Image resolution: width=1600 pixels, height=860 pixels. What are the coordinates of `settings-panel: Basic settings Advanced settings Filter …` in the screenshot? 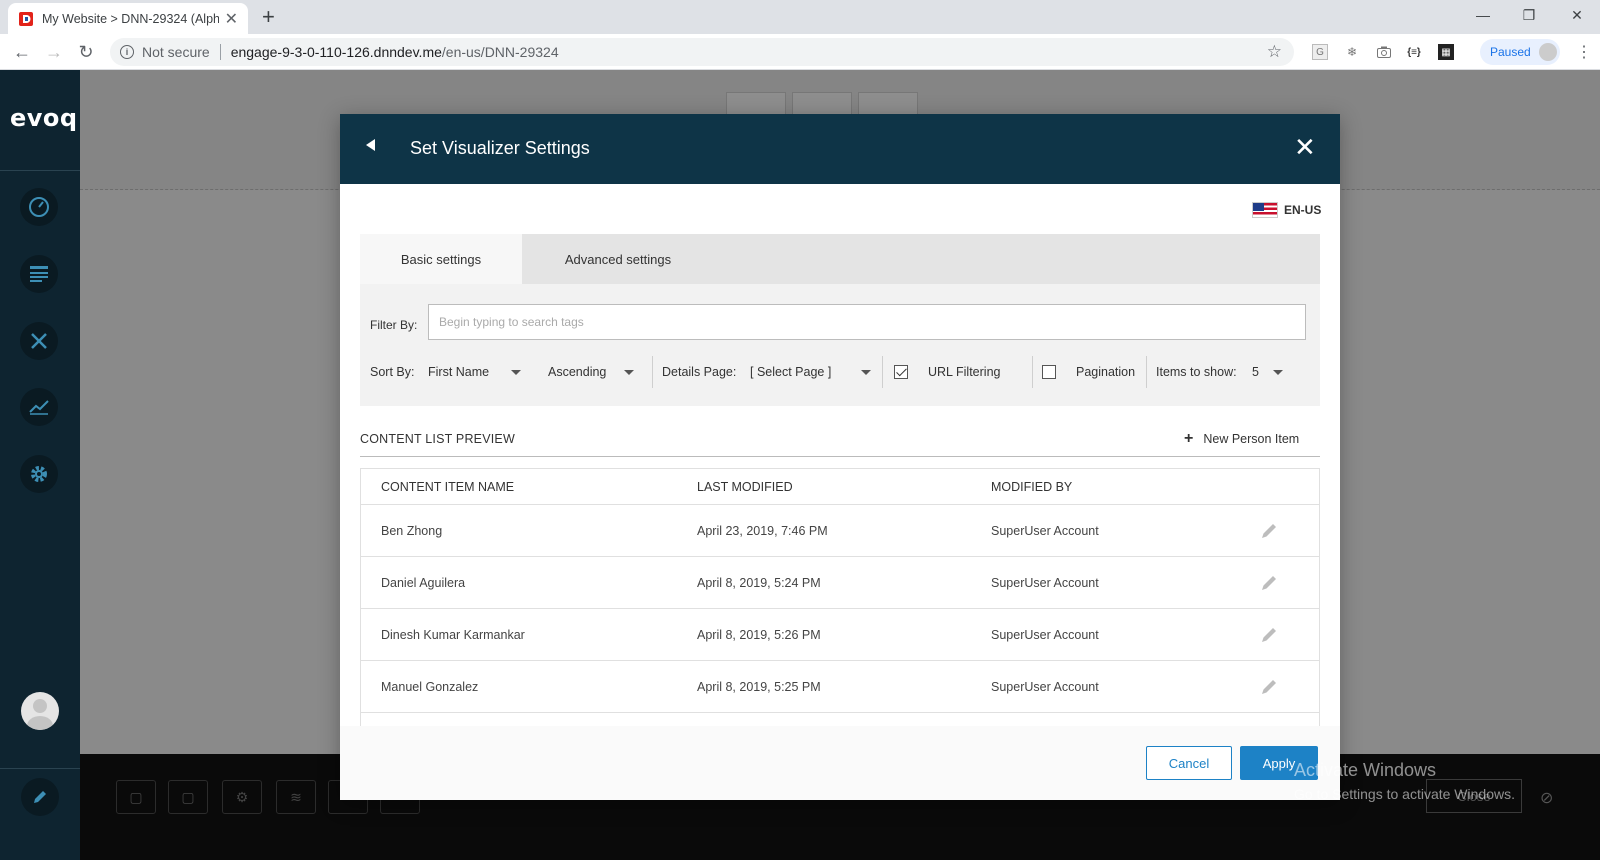 It's located at (840, 320).